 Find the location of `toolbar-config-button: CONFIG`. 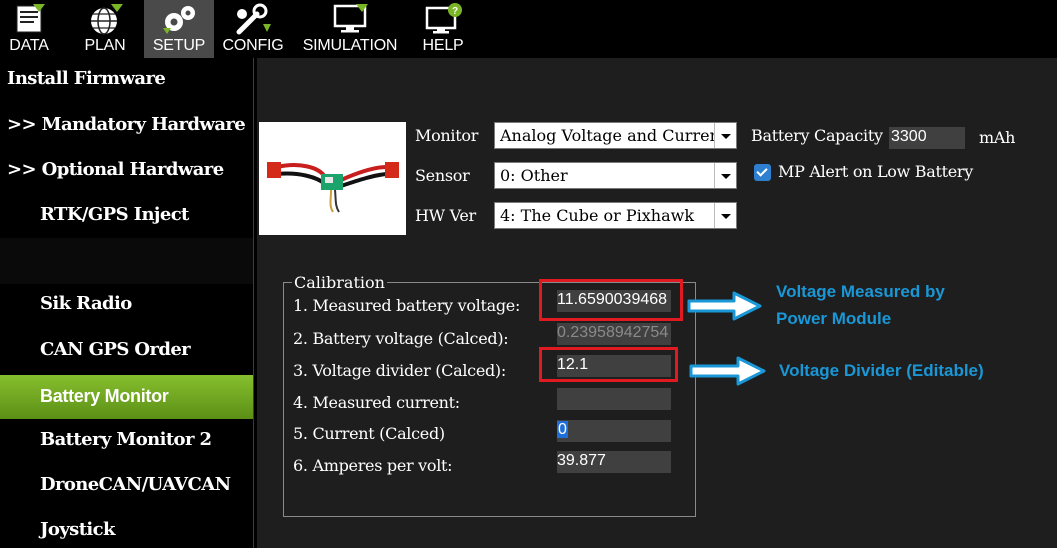

toolbar-config-button: CONFIG is located at coordinates (253, 29).